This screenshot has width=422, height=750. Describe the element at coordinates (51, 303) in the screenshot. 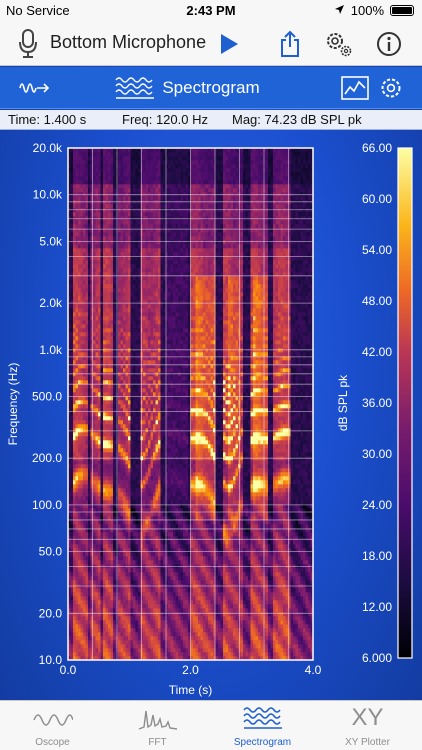

I see `y-tick-label: 2.0k` at that location.